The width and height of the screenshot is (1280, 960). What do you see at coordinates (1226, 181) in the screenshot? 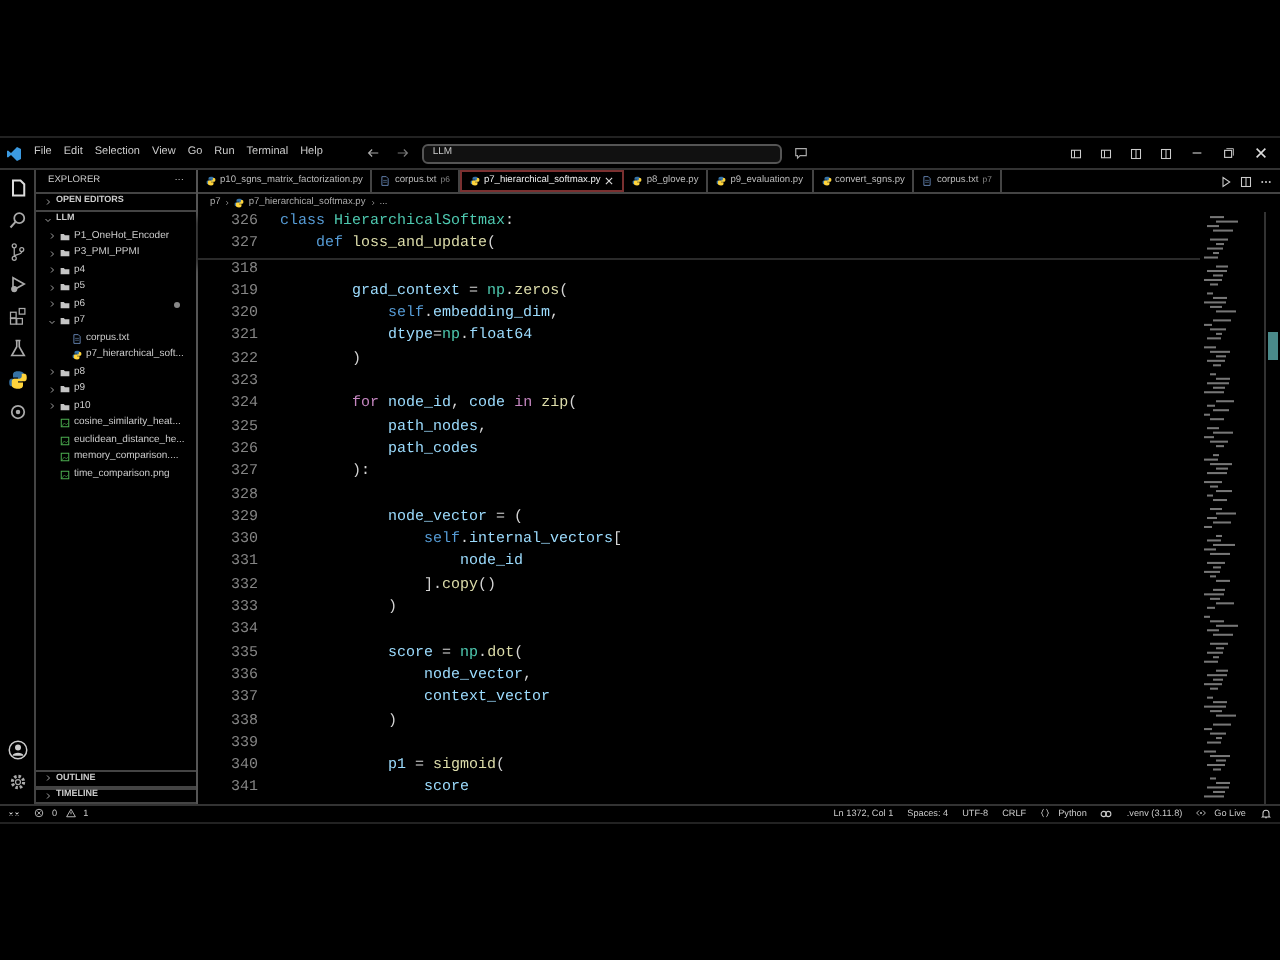
I see `run-icon` at bounding box center [1226, 181].